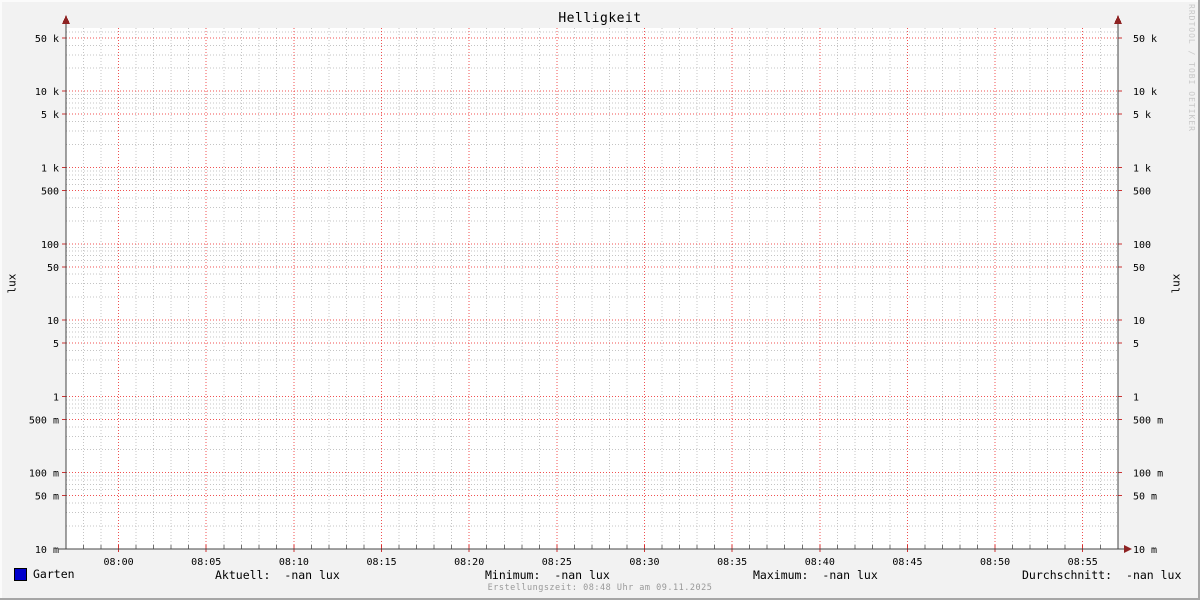 The image size is (1200, 600). I want to click on stat-label: Durchschnitt:, so click(1067, 575).